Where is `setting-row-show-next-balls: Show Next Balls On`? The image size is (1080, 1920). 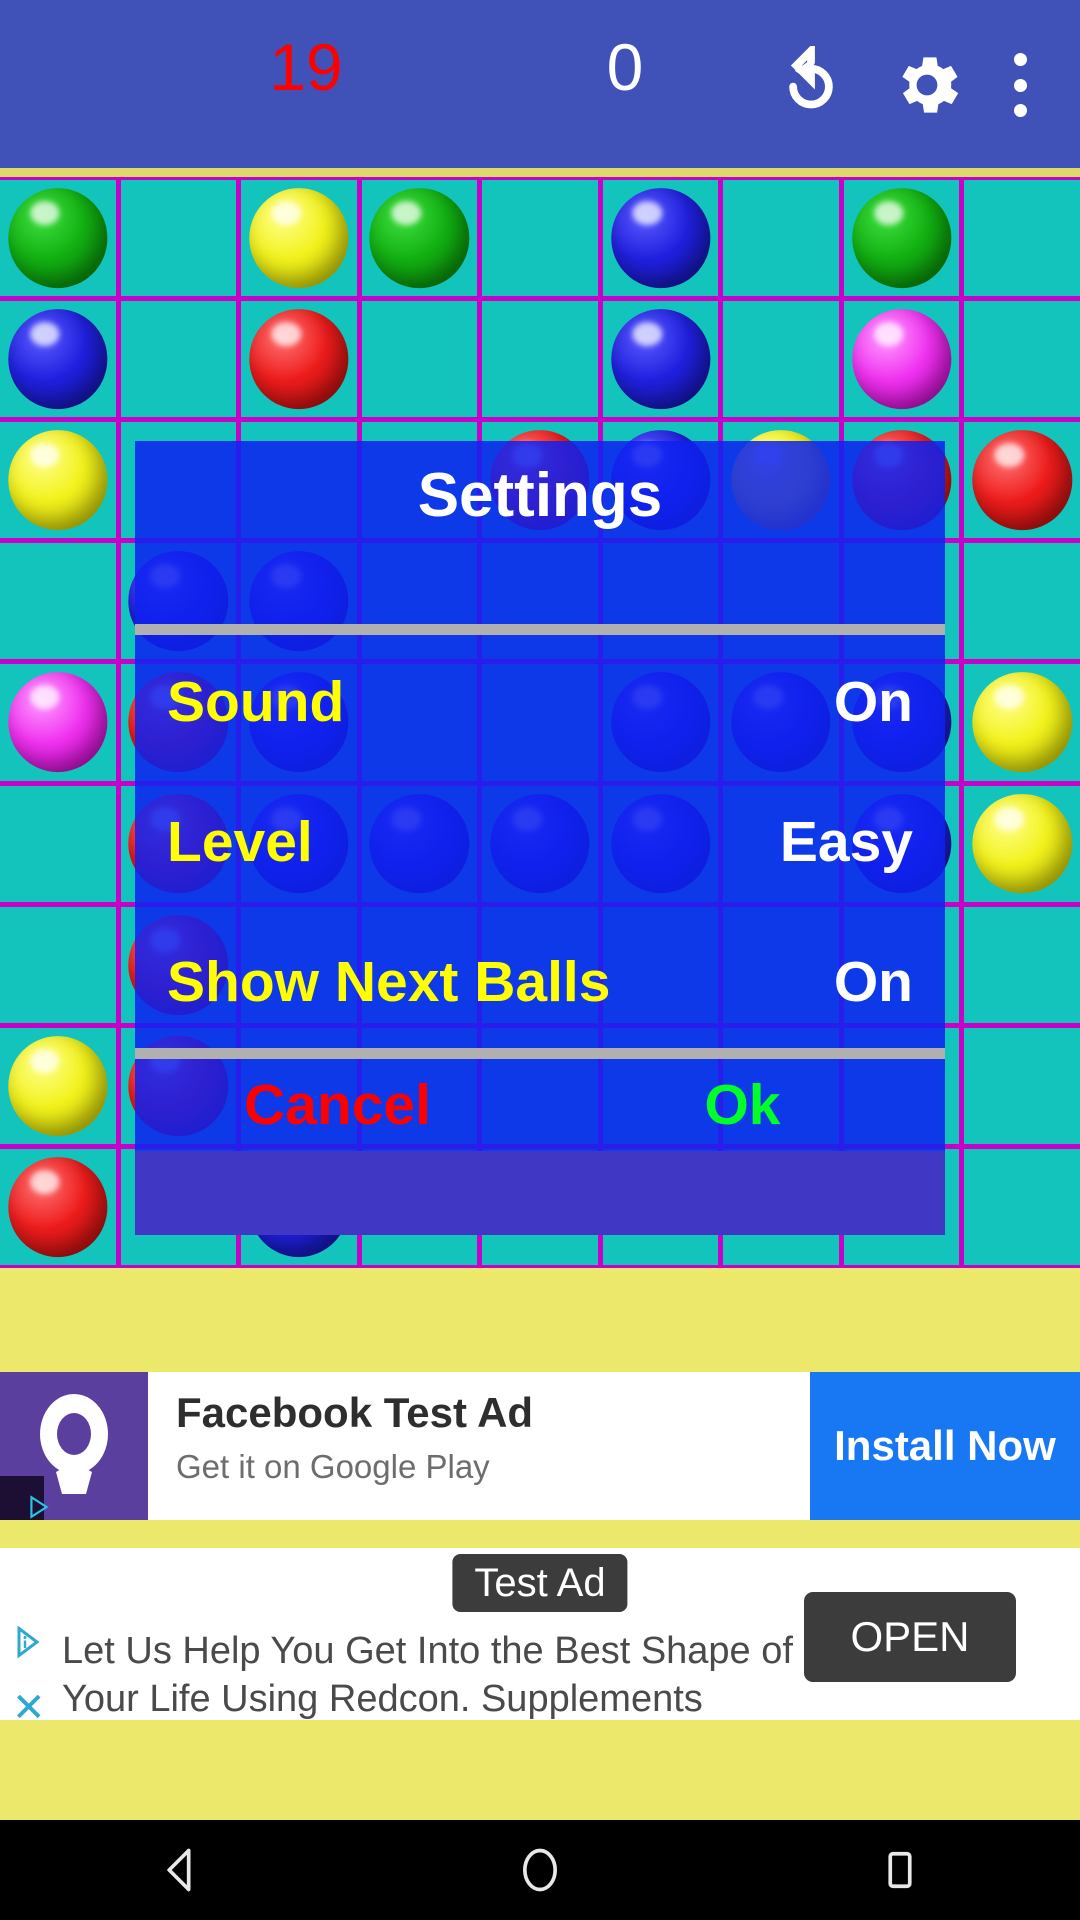 setting-row-show-next-balls: Show Next Balls On is located at coordinates (540, 982).